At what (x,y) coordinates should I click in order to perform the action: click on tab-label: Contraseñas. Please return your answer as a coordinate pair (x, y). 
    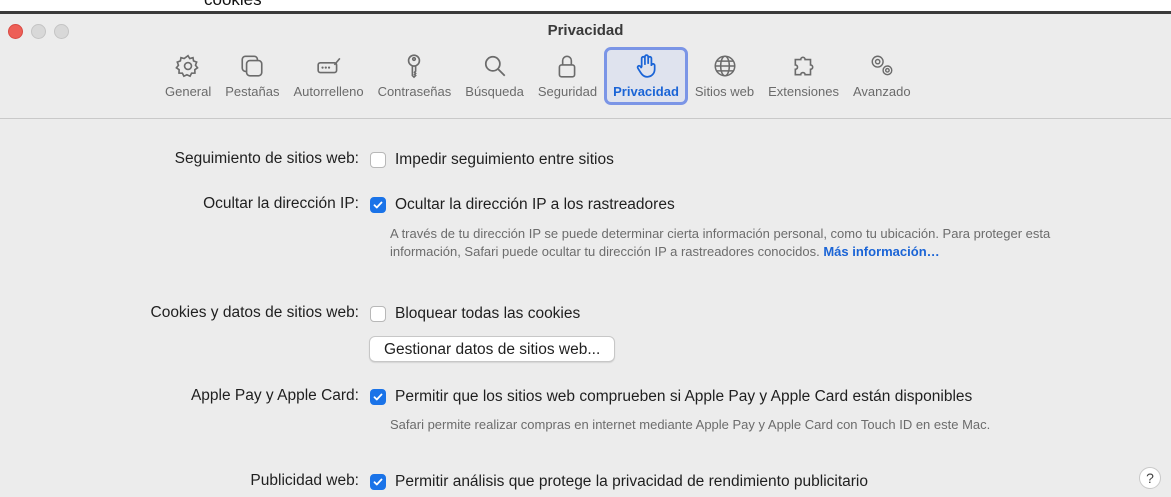
    Looking at the image, I should click on (414, 91).